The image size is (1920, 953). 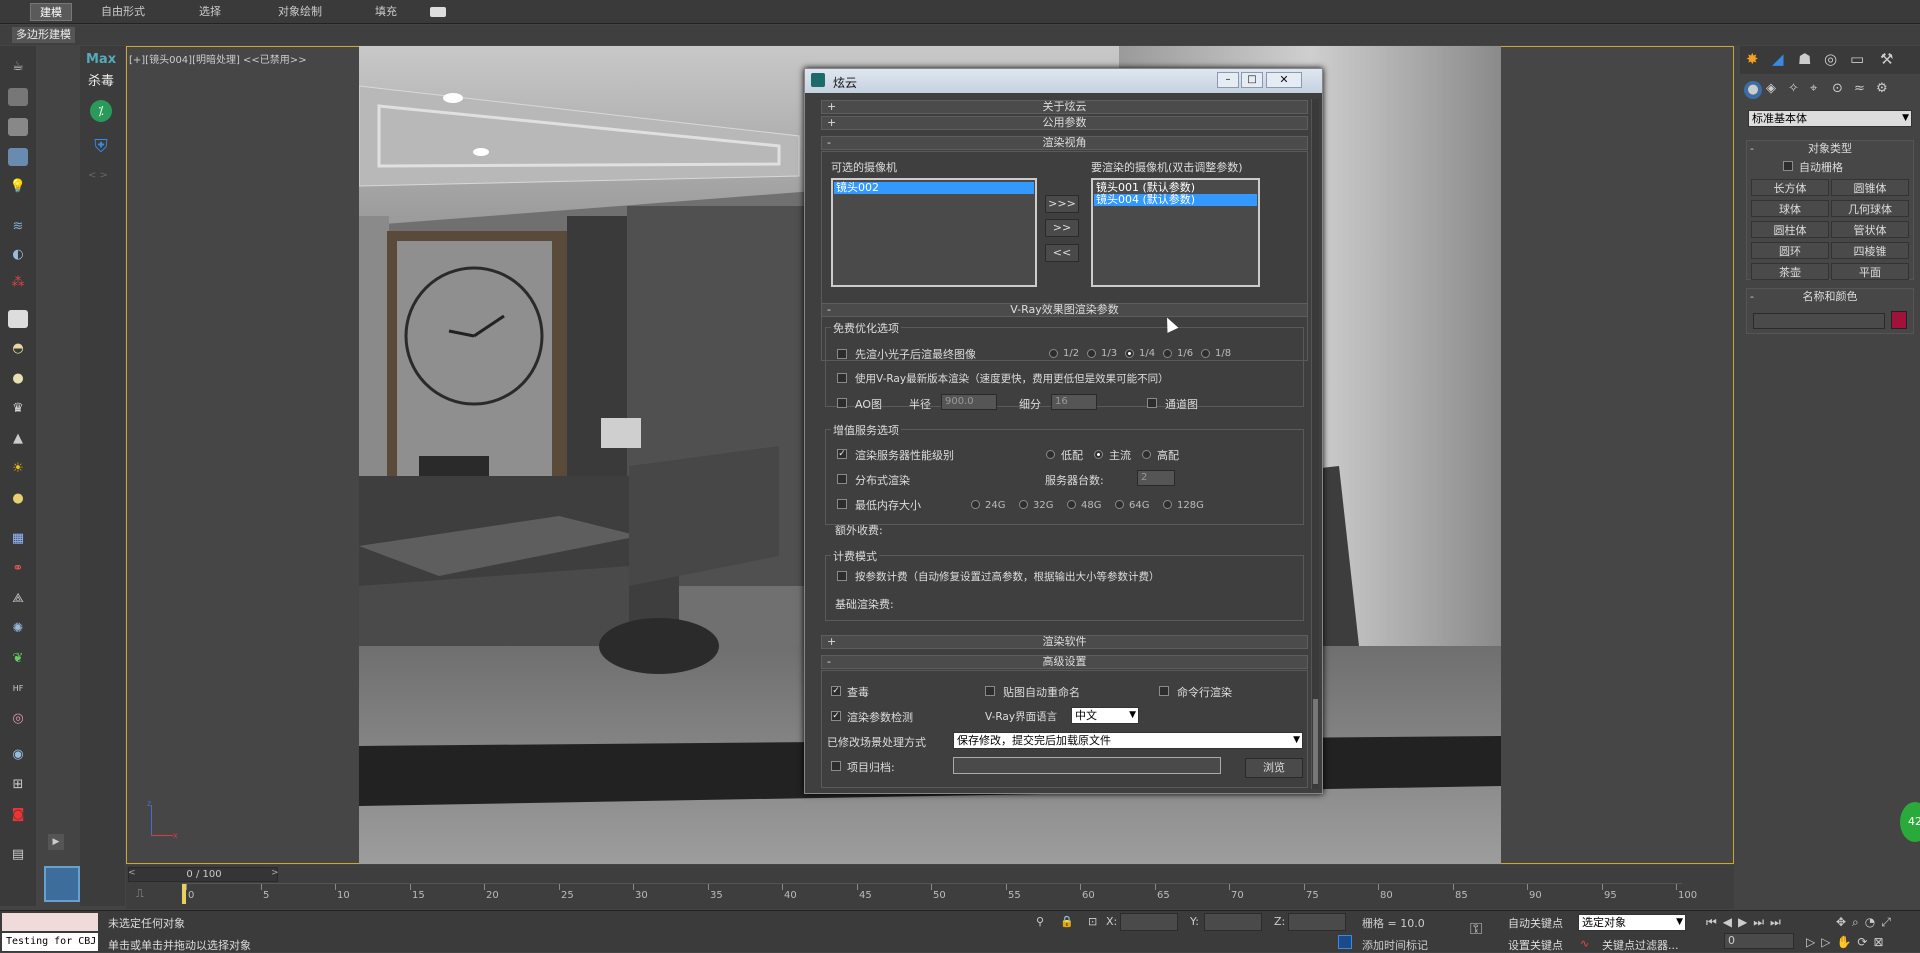 What do you see at coordinates (1746, 922) in the screenshot?
I see `playback-controls: ⏮◀▶⏭⏭` at bounding box center [1746, 922].